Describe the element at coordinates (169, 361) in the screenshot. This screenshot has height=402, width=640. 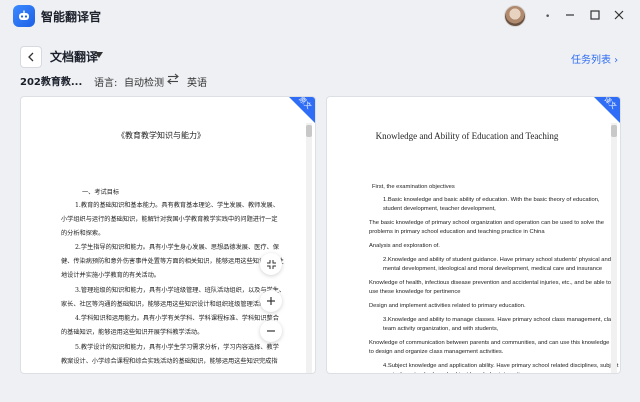
I see `original-text-line: 教案设计、小学综合课程和综合实践活动的基础知识，能够运用这些知识完成指` at that location.